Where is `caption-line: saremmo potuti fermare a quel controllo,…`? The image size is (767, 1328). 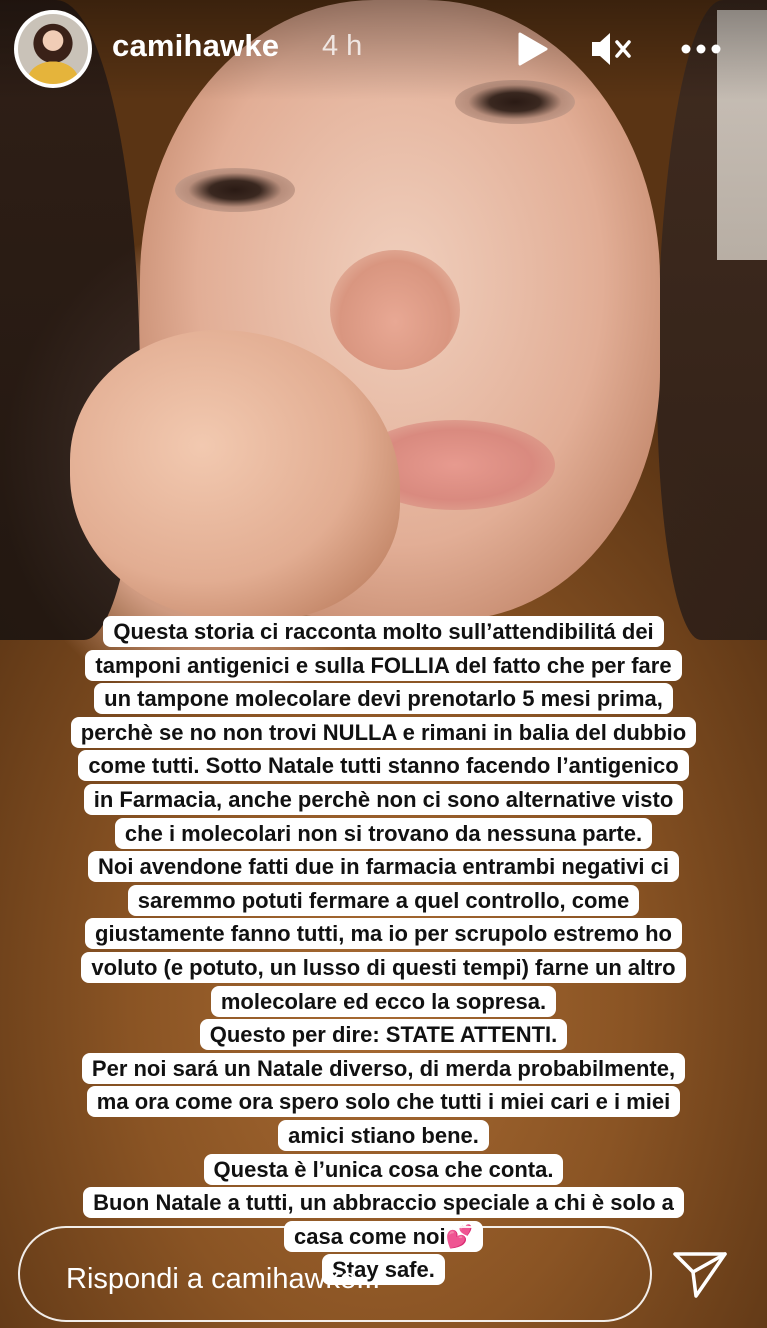 caption-line: saremmo potuti fermare a quel controllo,… is located at coordinates (383, 900).